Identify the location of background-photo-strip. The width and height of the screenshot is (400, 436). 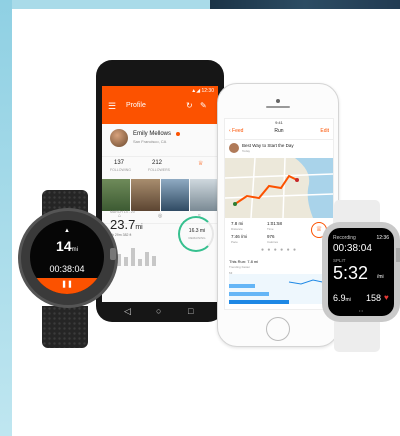
(305, 4).